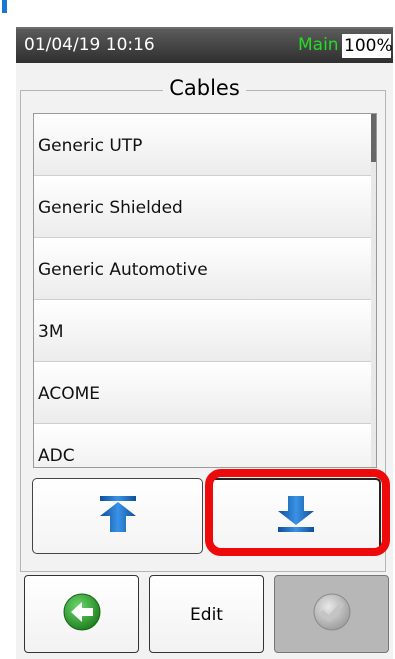  I want to click on list-item-label: Generic Automotive, so click(123, 270).